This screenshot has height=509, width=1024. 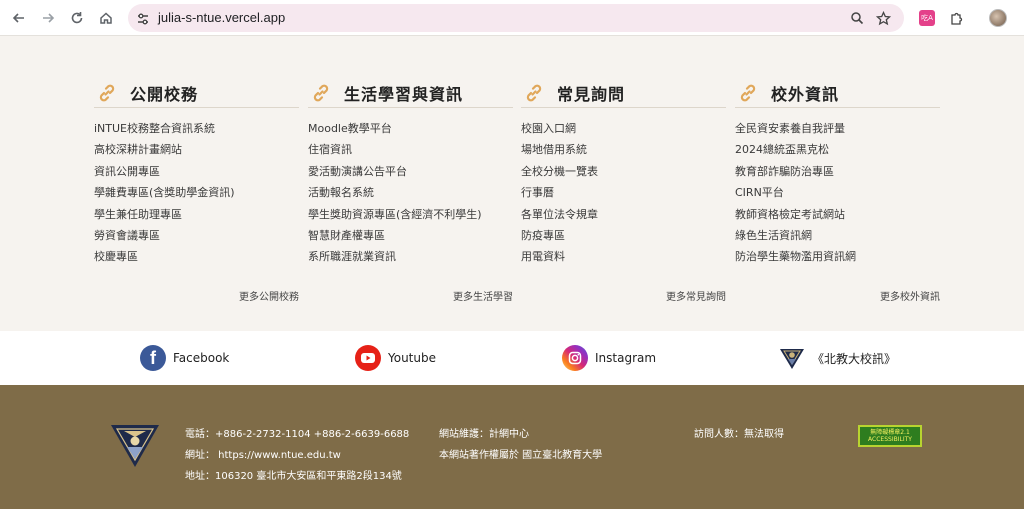 I want to click on youtube-link: Youtube, so click(x=395, y=358).